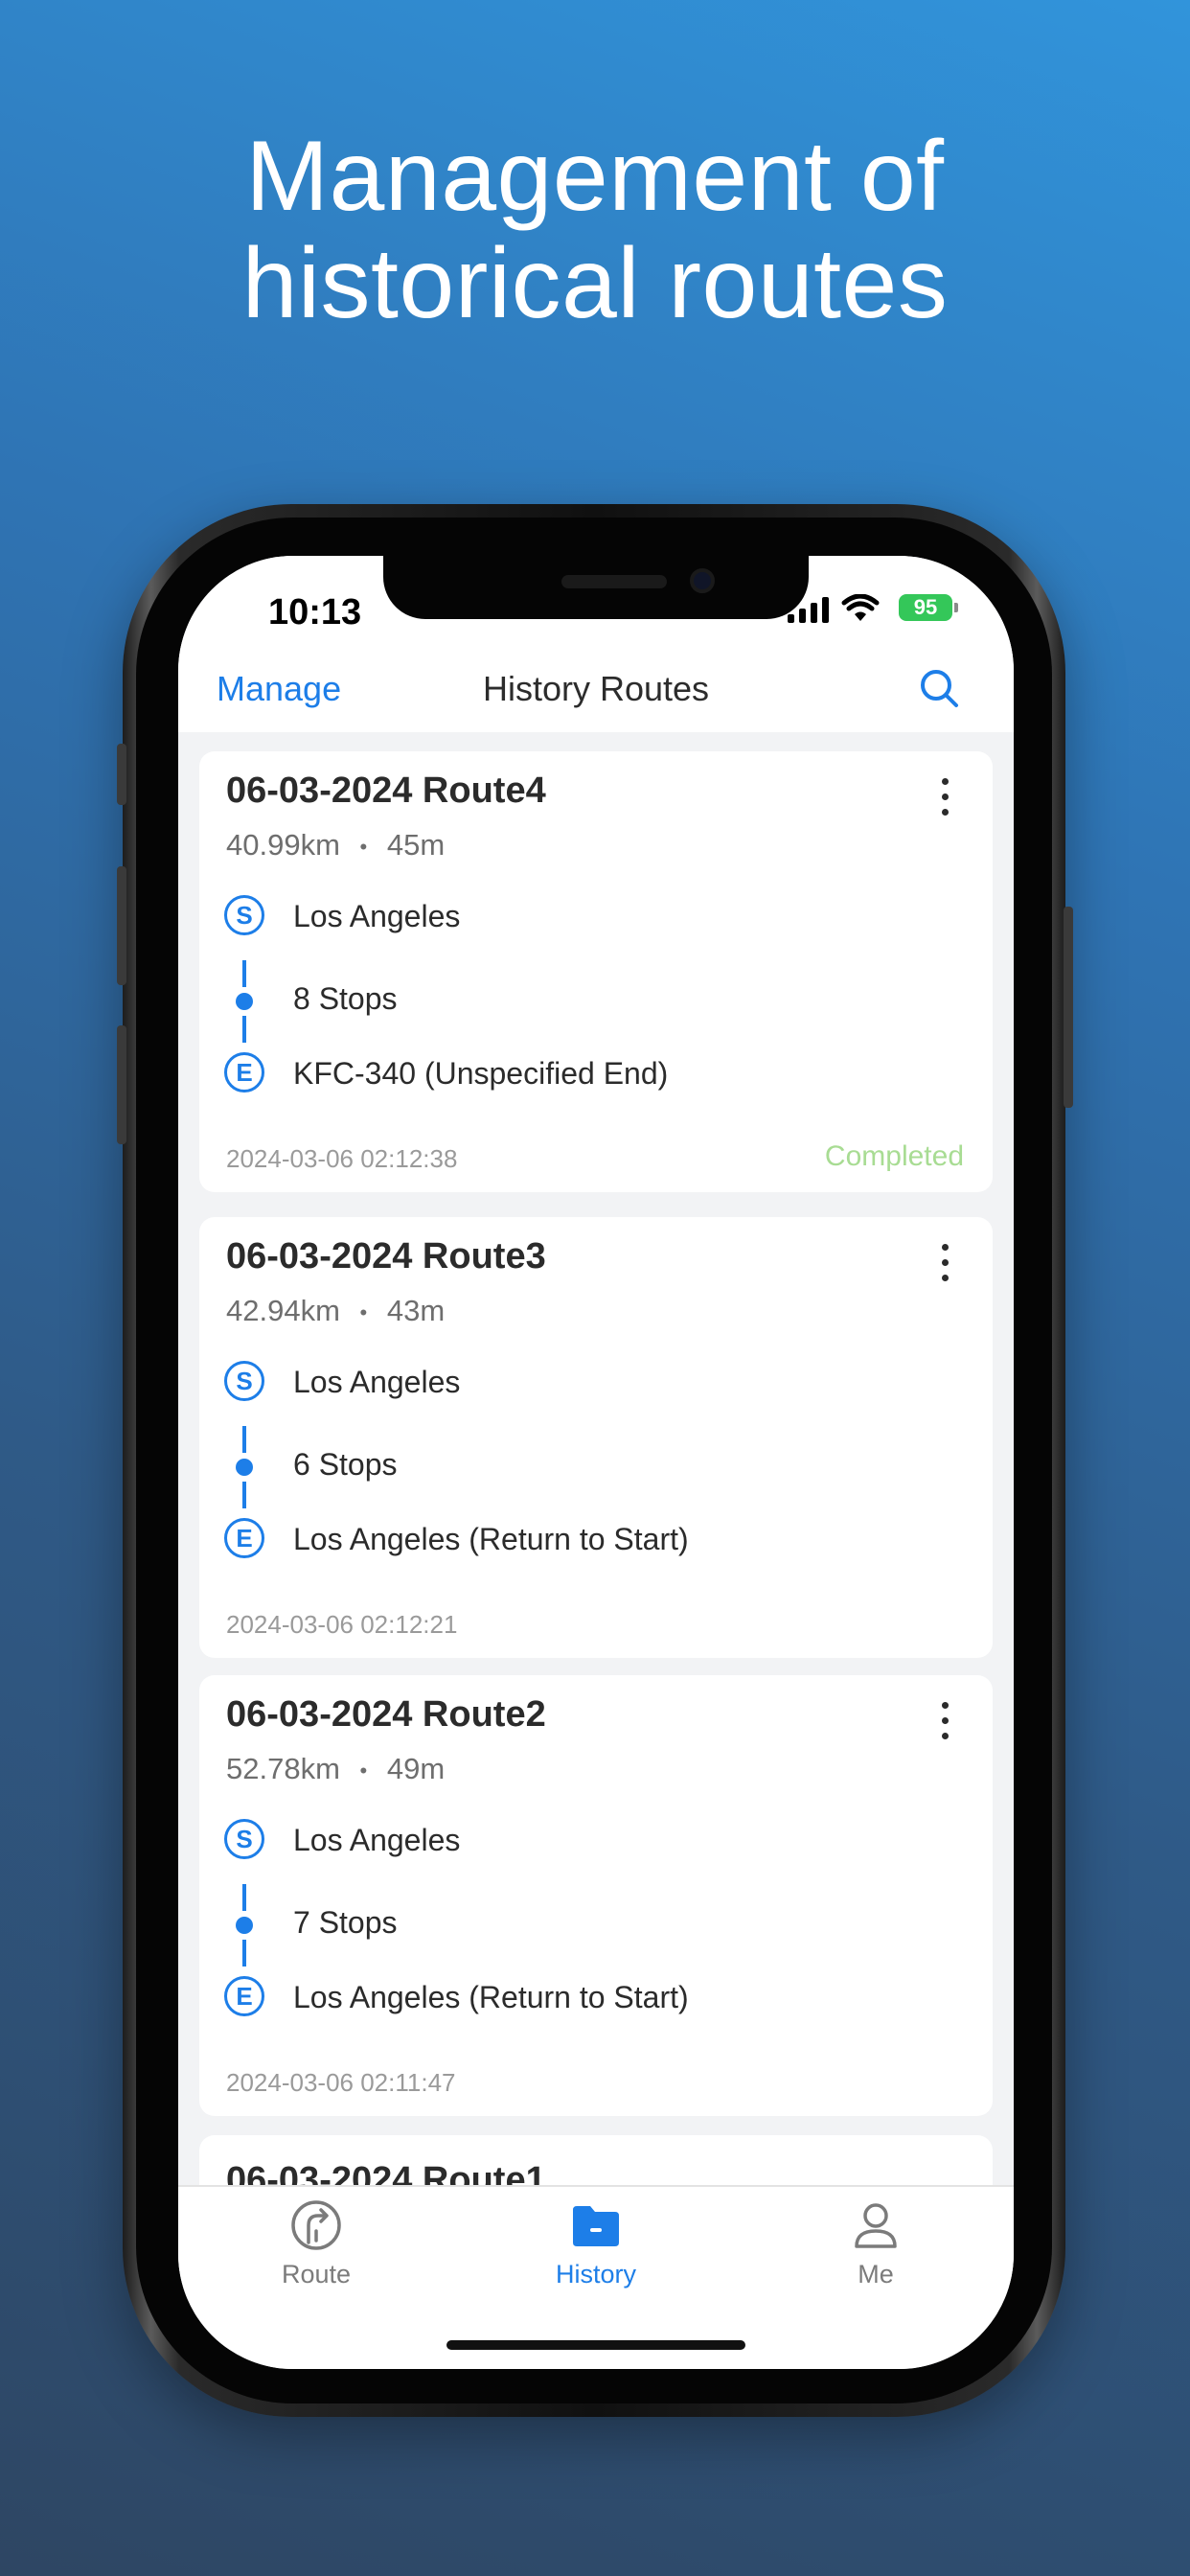 The image size is (1190, 2576). I want to click on route-duration: 49m, so click(416, 1768).